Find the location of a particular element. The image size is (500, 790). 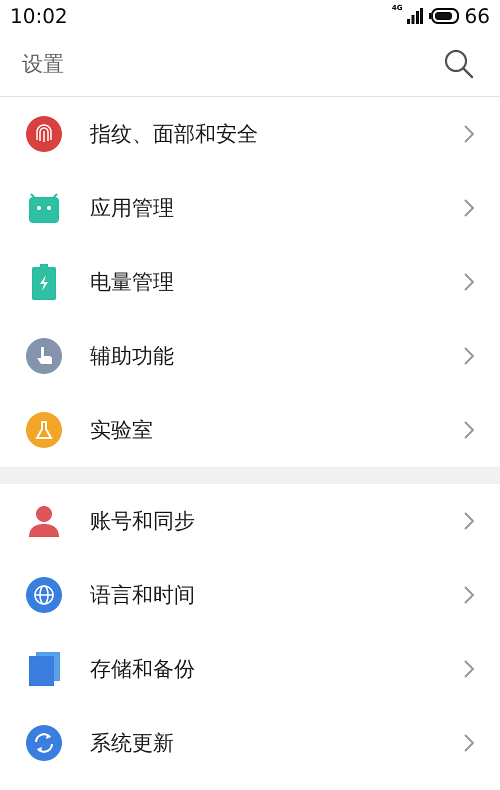

menu-item: 辅助功能 is located at coordinates (277, 356).